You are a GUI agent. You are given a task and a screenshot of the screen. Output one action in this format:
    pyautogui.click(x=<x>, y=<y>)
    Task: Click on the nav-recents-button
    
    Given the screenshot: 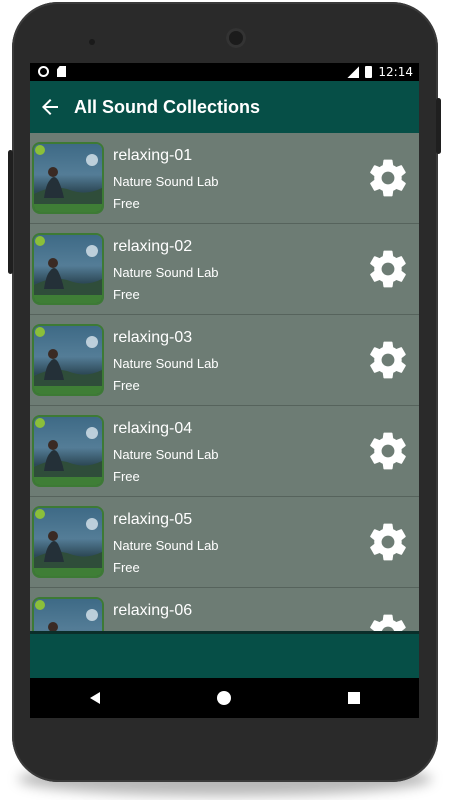 What is the action you would take?
    pyautogui.click(x=354, y=698)
    